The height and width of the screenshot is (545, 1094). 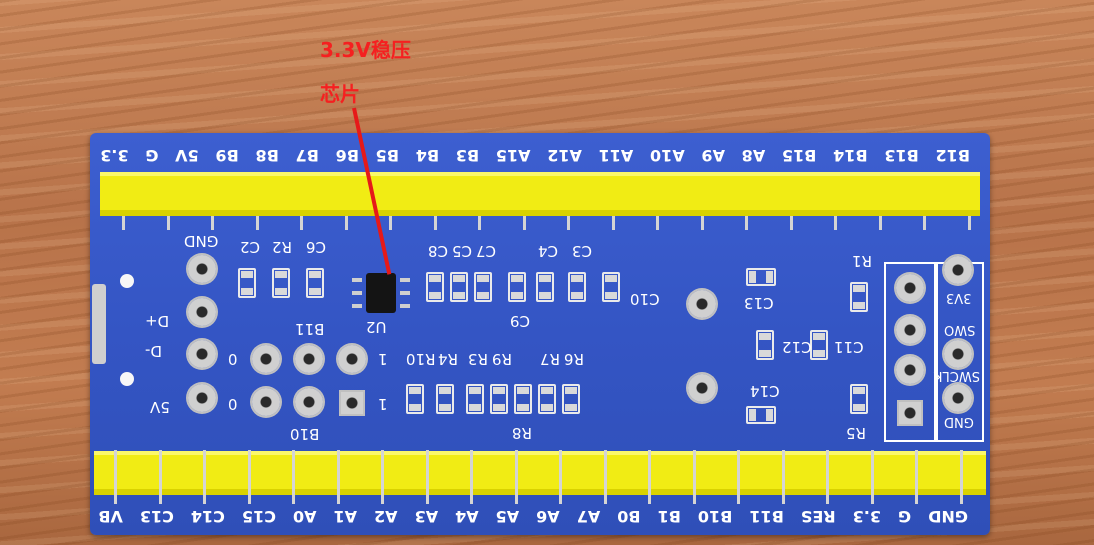 What do you see at coordinates (545, 287) in the screenshot?
I see `cap-c4` at bounding box center [545, 287].